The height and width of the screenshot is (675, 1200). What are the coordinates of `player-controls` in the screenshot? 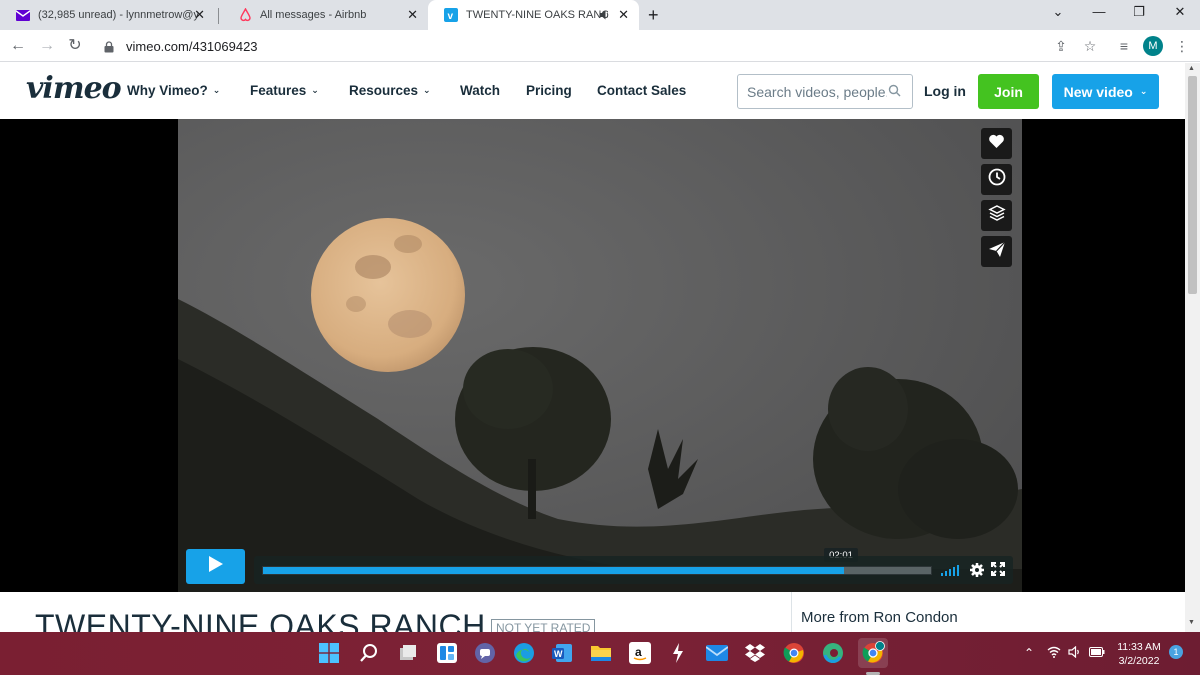 It's located at (633, 570).